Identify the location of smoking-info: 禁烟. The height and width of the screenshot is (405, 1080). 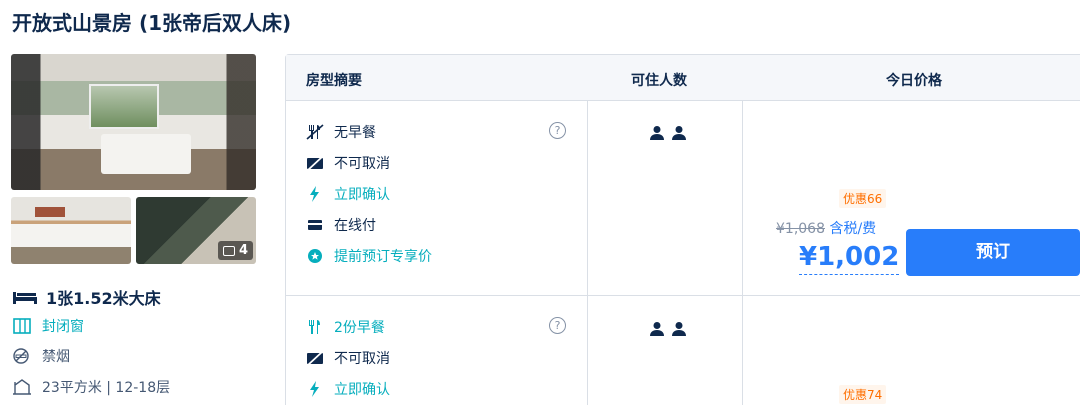
(41, 356).